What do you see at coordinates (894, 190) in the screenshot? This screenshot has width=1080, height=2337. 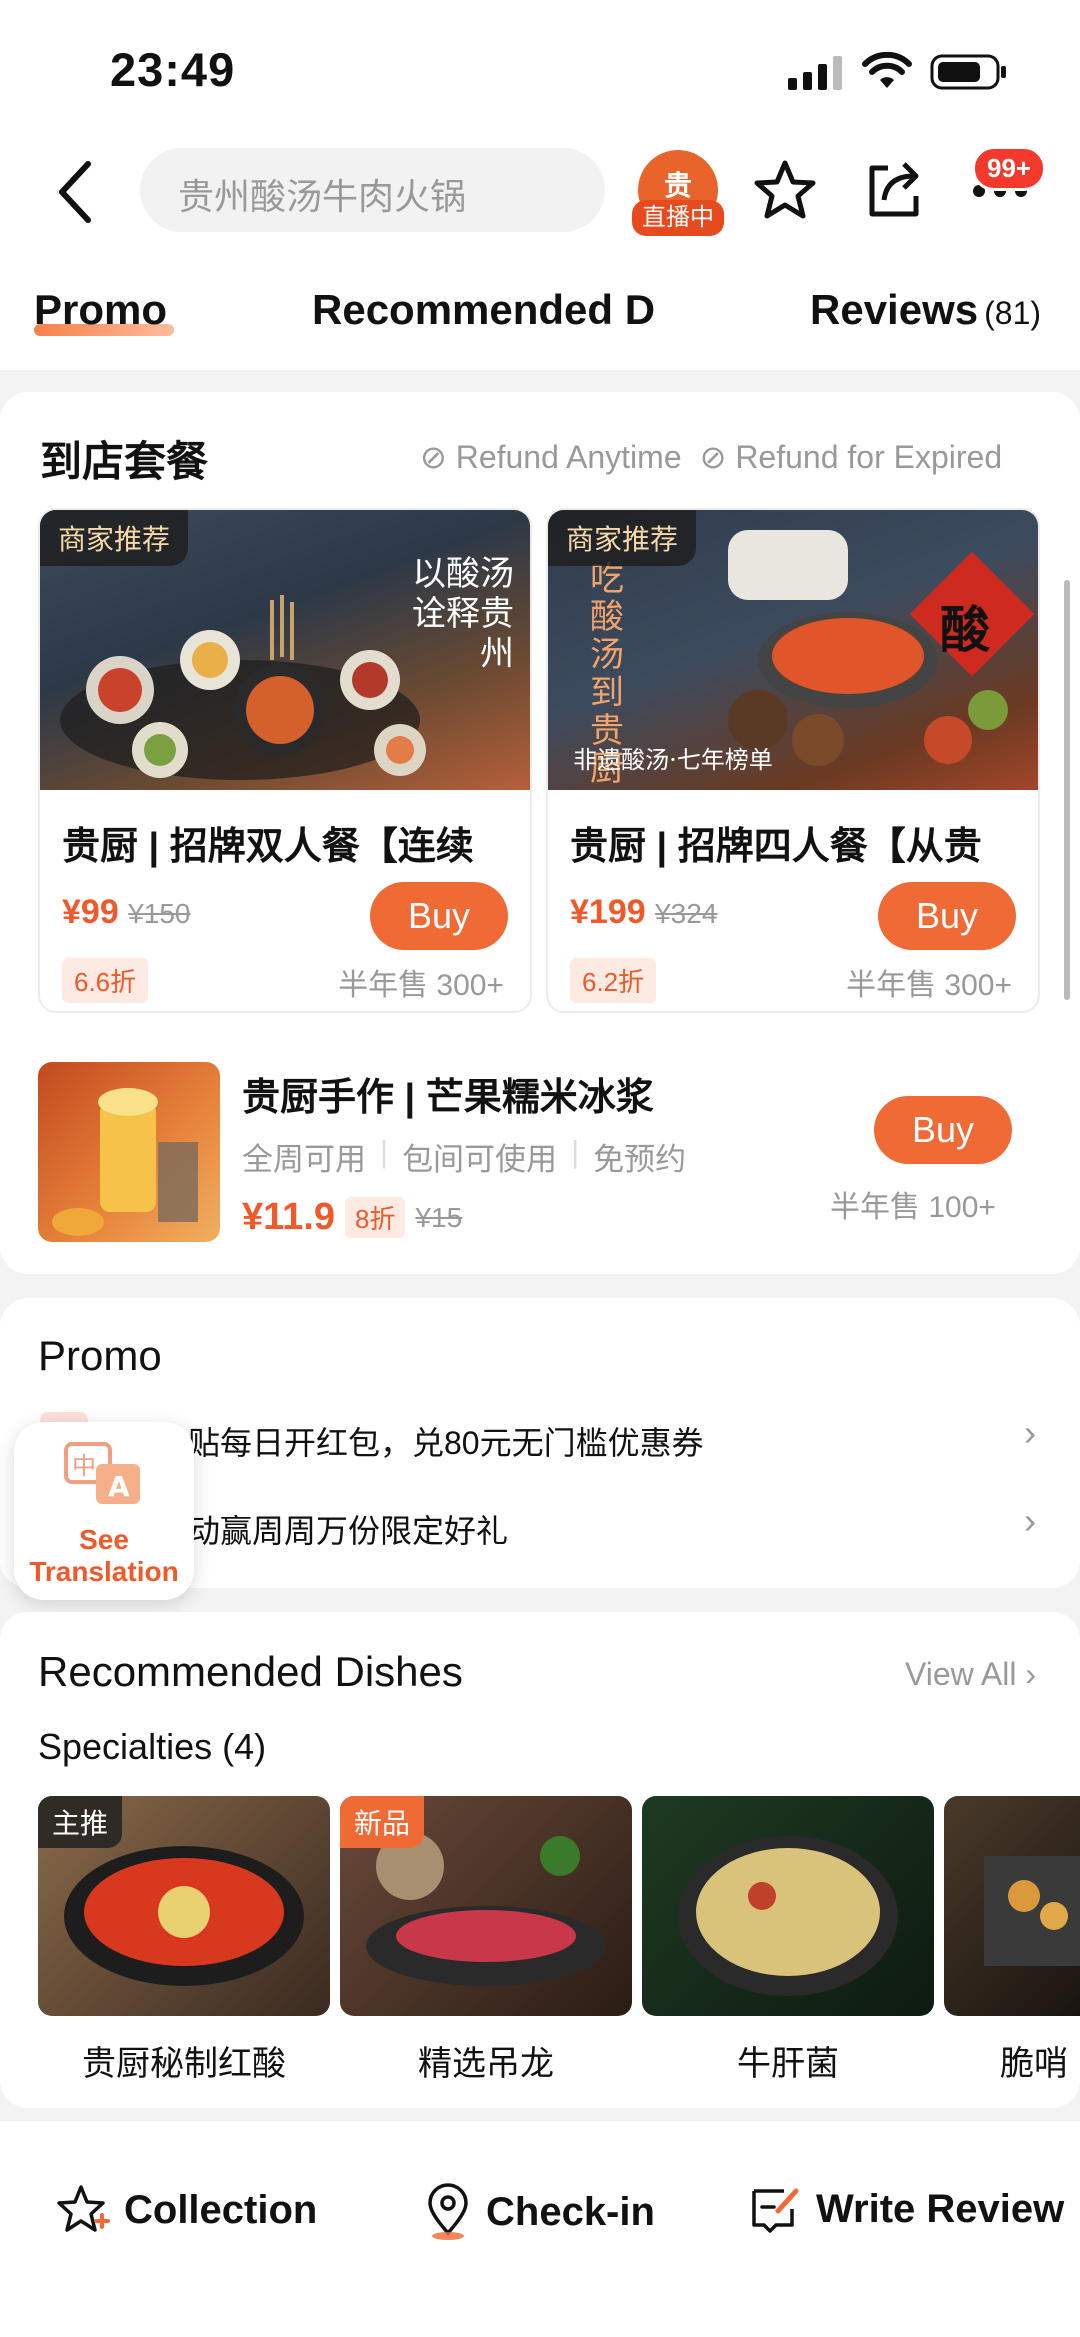 I see `share-icon` at bounding box center [894, 190].